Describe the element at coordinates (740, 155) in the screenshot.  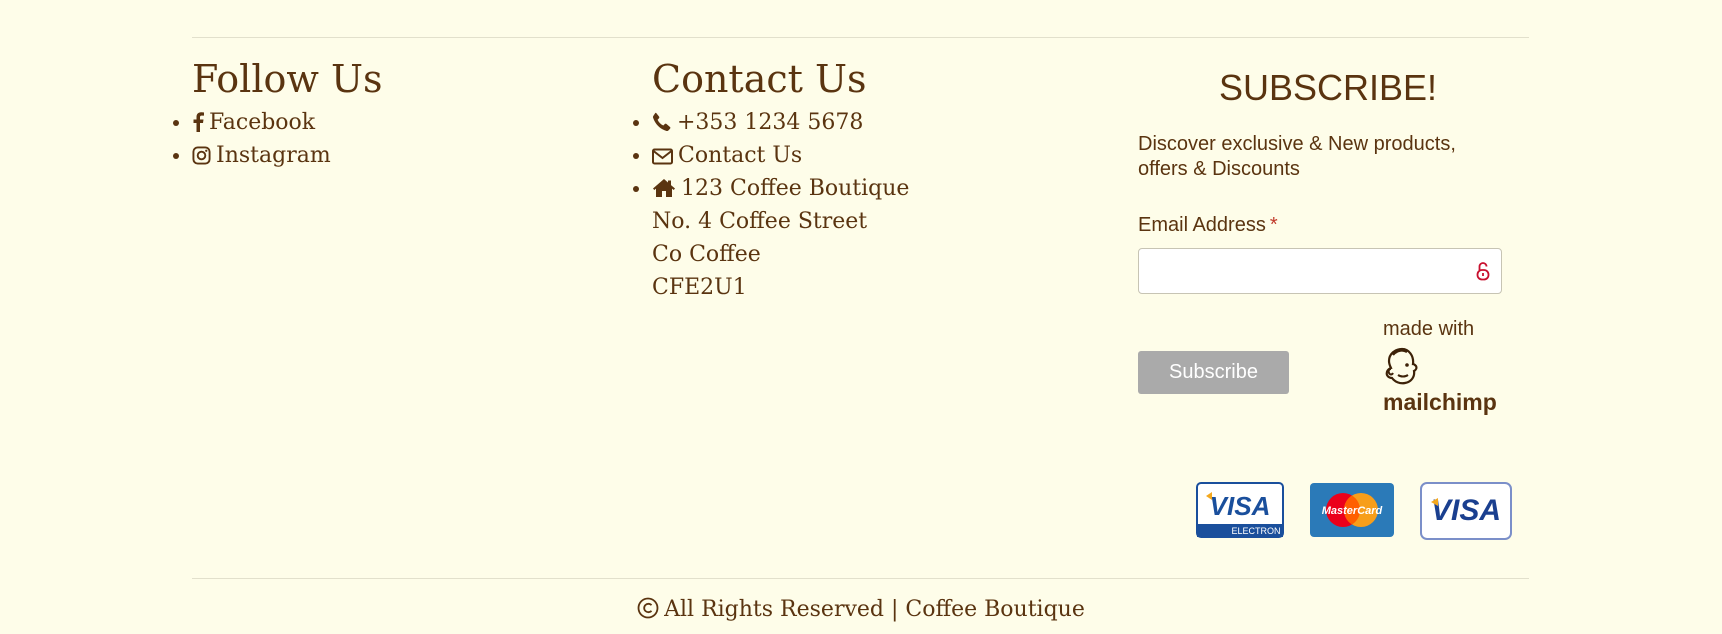
I see `contact-us-link-label: Contact Us` at that location.